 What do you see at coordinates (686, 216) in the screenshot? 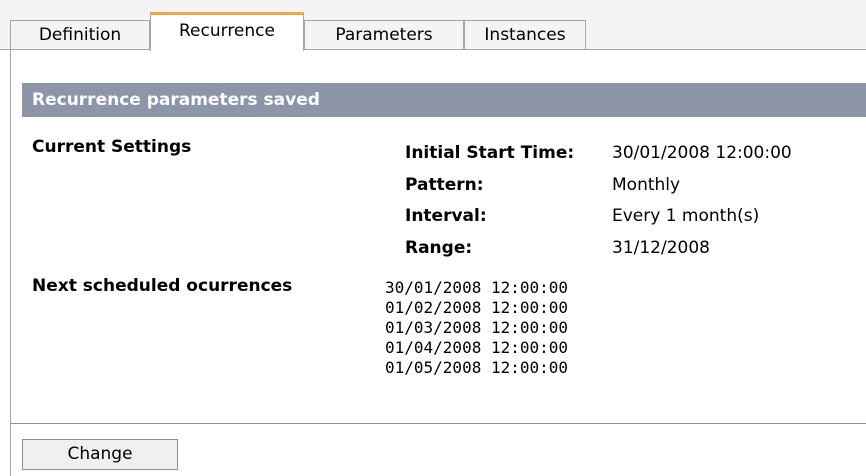
I see `interval-value: Every 1 month(s)` at bounding box center [686, 216].